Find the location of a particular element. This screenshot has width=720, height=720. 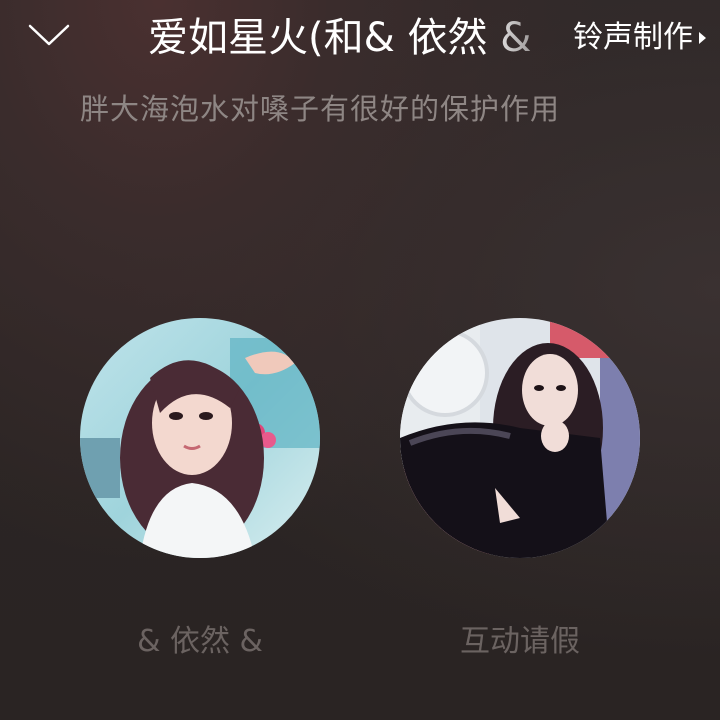

top-bar: 爱如星火(和& 依然 & 铃声制作 is located at coordinates (360, 40).